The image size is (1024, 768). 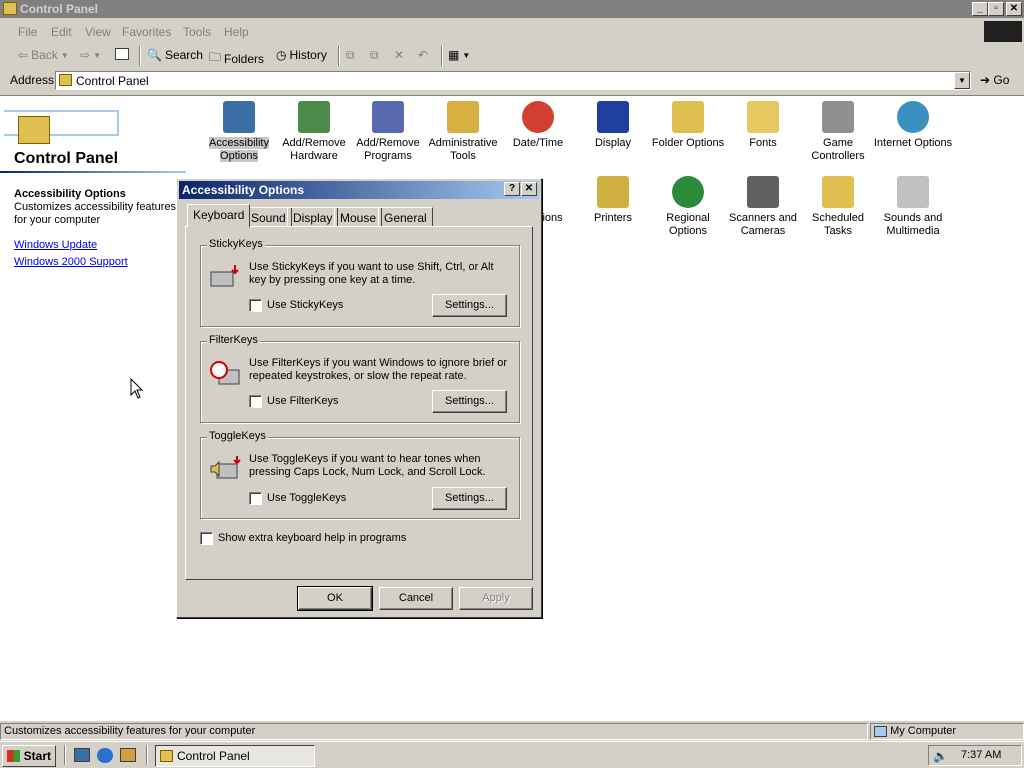 What do you see at coordinates (61, 126) in the screenshot?
I see `control-panel-banner-icon` at bounding box center [61, 126].